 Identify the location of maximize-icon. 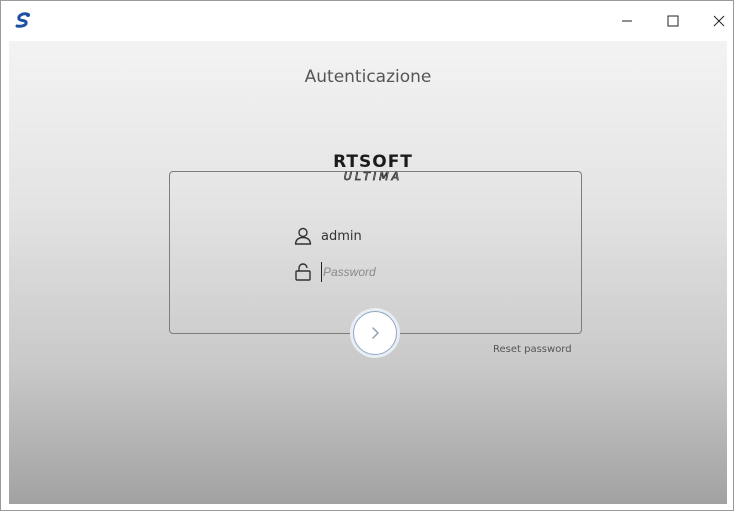
(673, 21).